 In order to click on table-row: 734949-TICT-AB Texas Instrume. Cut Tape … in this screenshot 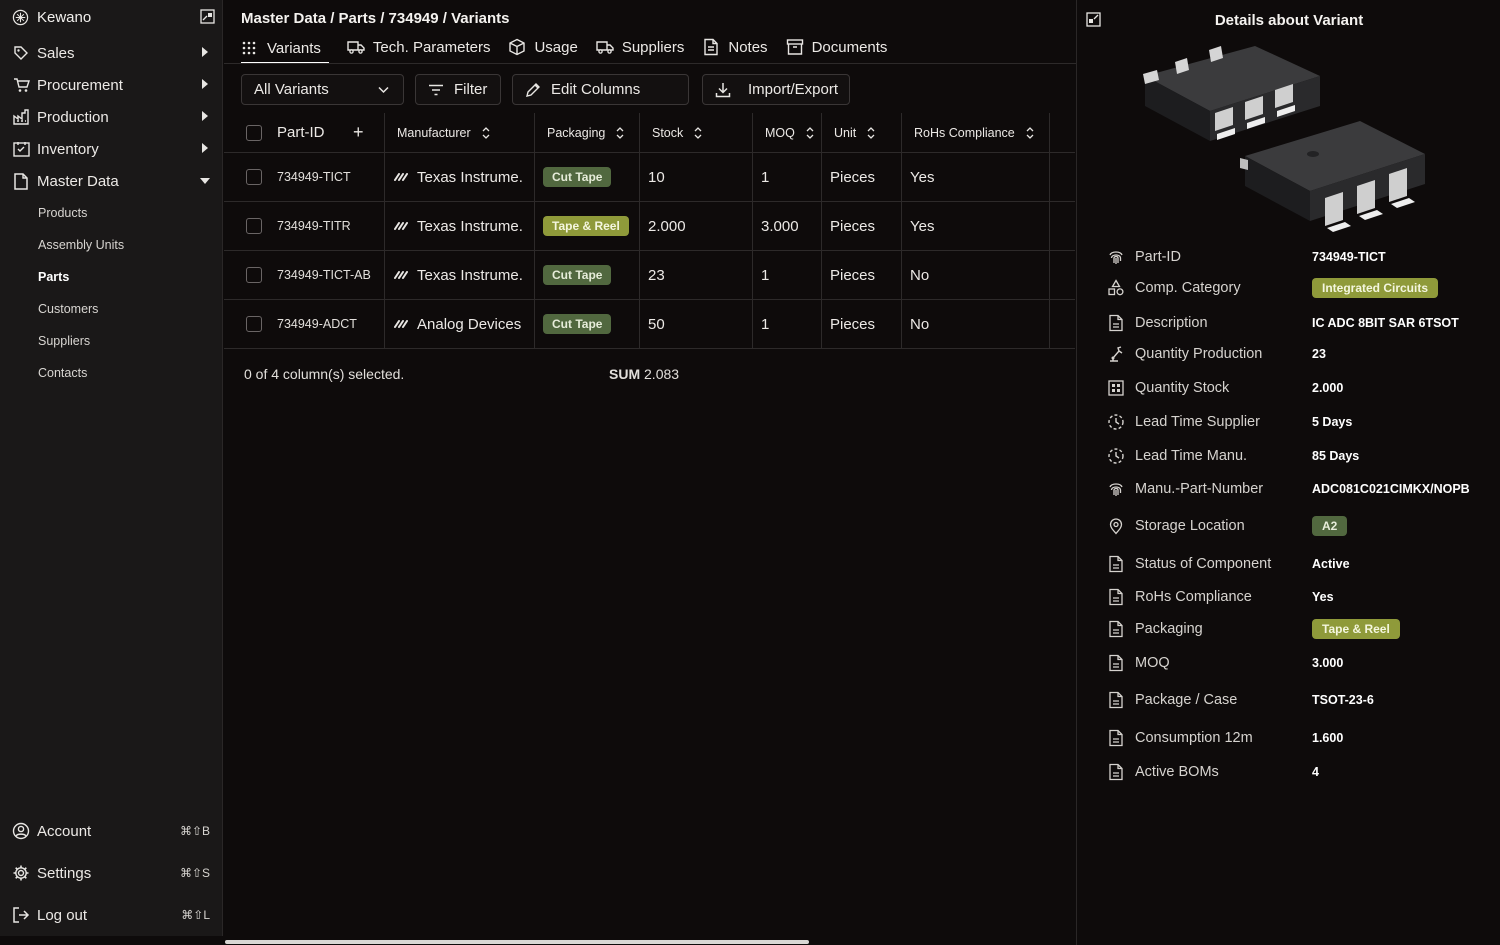, I will do `click(649, 275)`.